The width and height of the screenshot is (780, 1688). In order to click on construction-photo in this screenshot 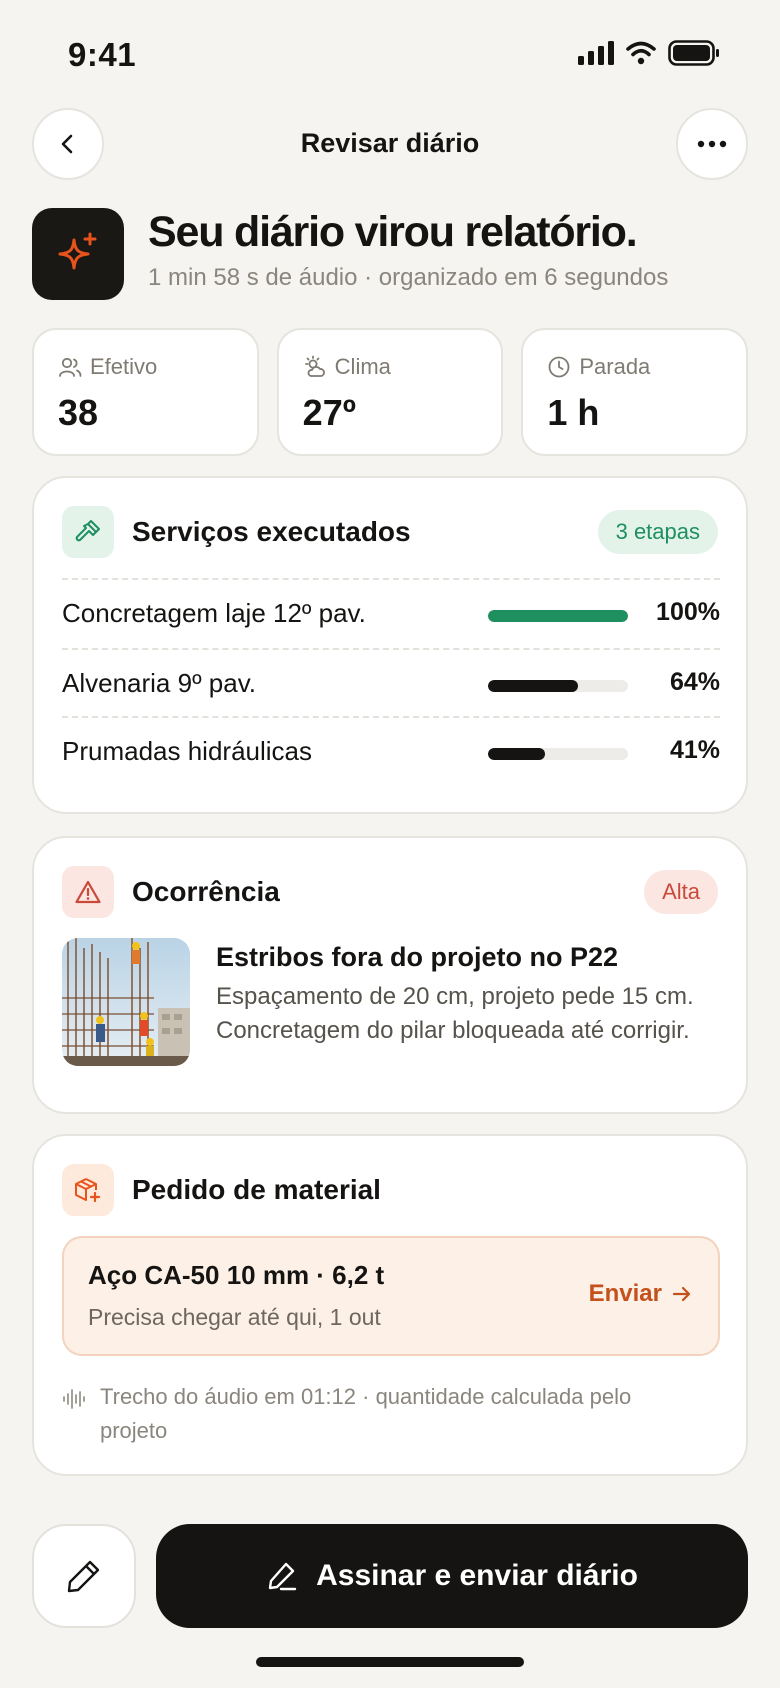, I will do `click(126, 1002)`.